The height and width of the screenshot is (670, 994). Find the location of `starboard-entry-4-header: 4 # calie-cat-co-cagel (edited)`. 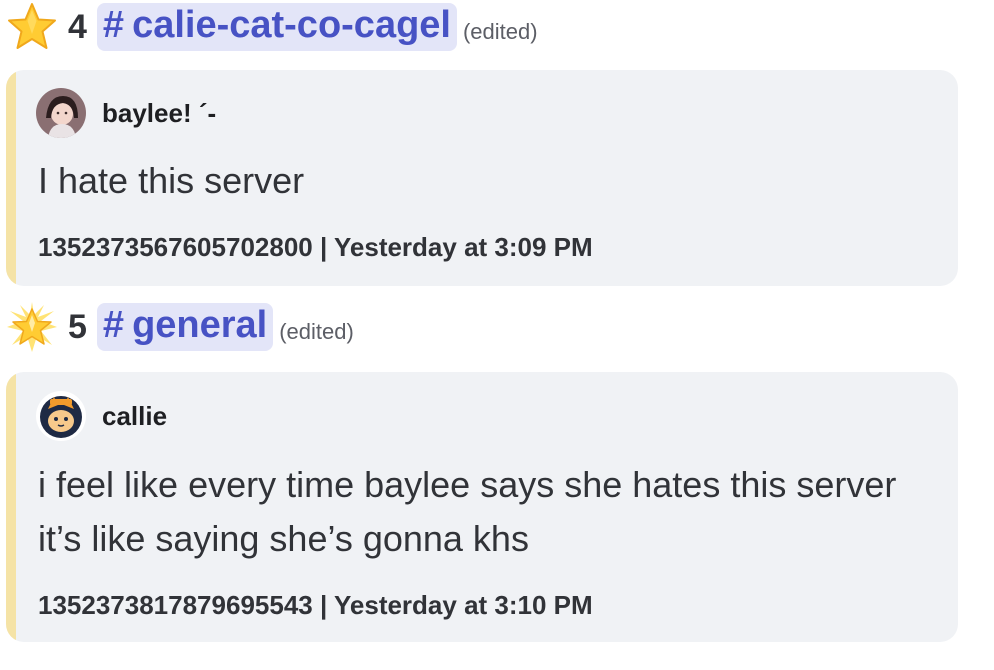

starboard-entry-4-header: 4 # calie-cat-co-cagel (edited) is located at coordinates (272, 27).